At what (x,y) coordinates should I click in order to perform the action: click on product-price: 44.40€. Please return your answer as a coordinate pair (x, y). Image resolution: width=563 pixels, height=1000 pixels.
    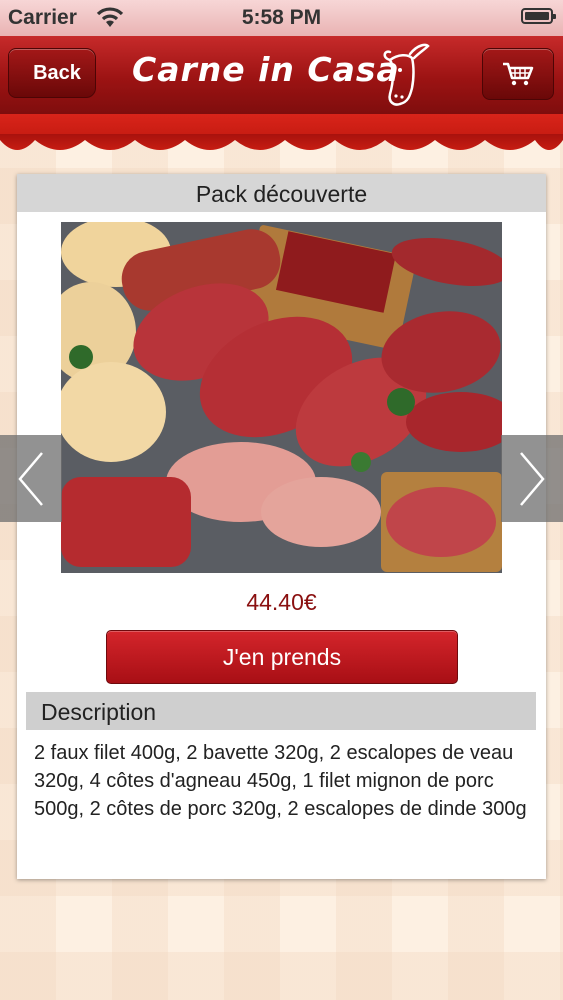
    Looking at the image, I should click on (281, 602).